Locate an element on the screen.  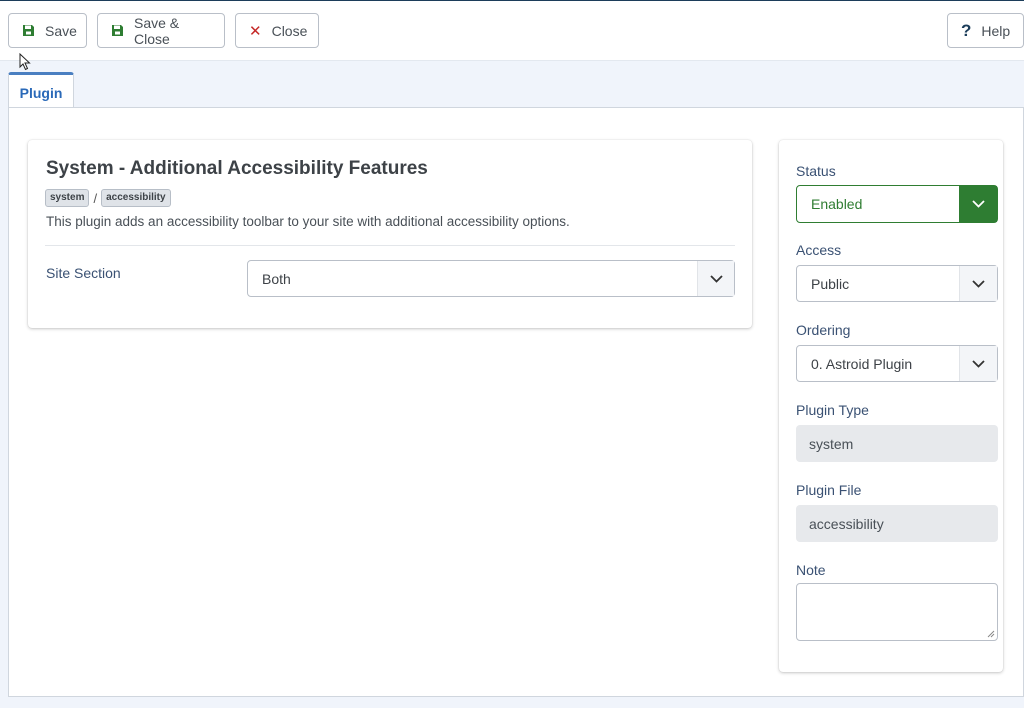
resize-grip-icon is located at coordinates (991, 634).